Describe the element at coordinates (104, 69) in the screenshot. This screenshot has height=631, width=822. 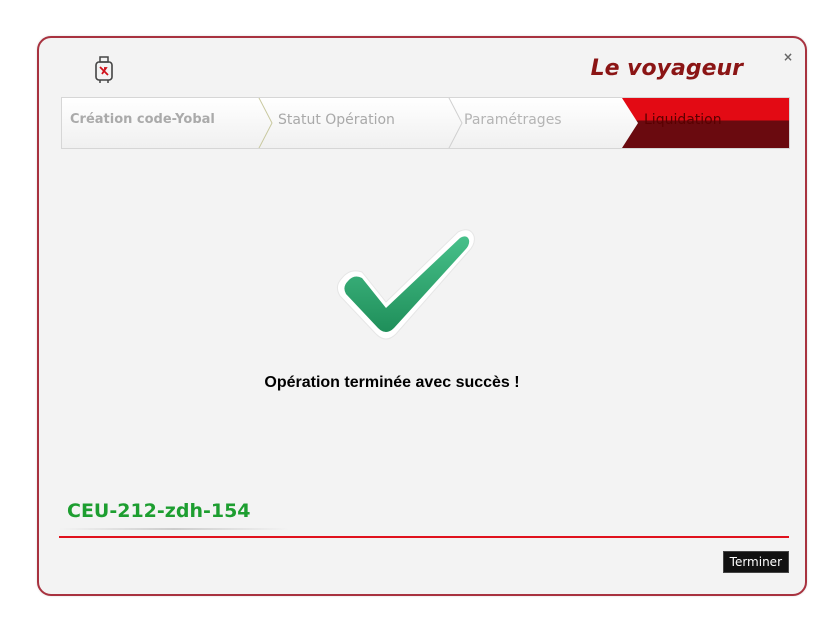
I see `suitcase-icon` at that location.